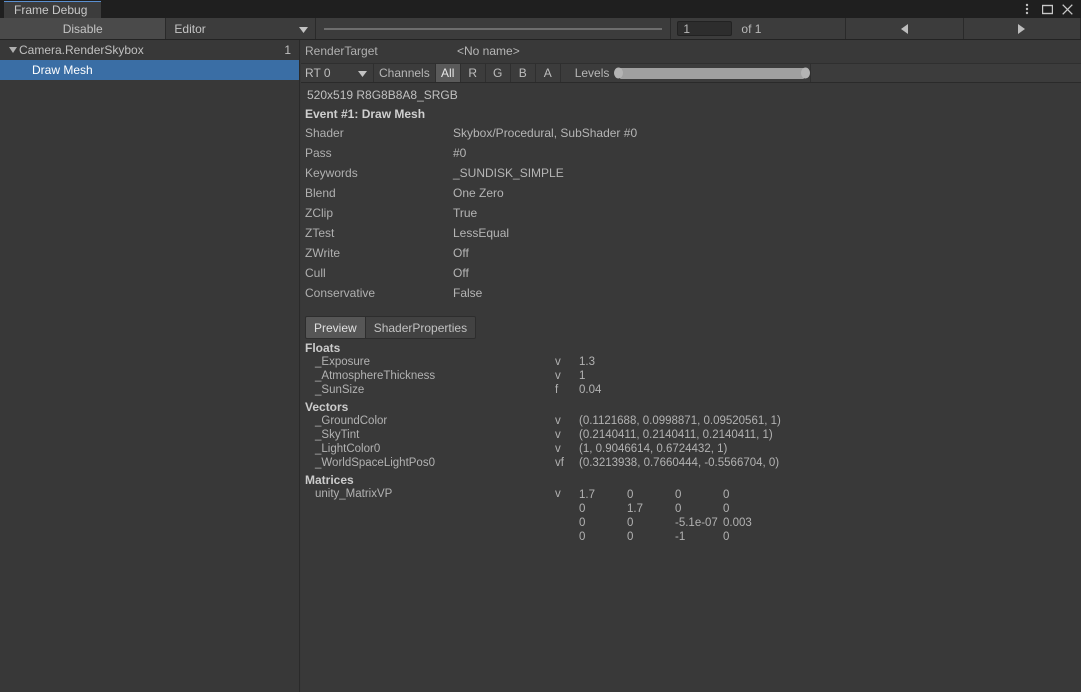  I want to click on channel-button-a: A, so click(547, 73).